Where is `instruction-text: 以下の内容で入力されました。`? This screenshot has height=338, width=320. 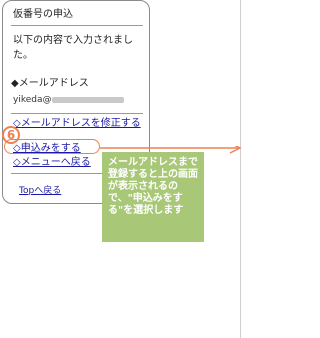
instruction-text: 以下の内容で入力されました。 is located at coordinates (73, 48).